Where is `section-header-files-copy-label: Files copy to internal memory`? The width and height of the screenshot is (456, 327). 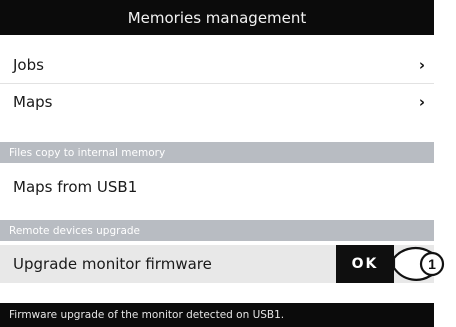 section-header-files-copy-label: Files copy to internal memory is located at coordinates (87, 152).